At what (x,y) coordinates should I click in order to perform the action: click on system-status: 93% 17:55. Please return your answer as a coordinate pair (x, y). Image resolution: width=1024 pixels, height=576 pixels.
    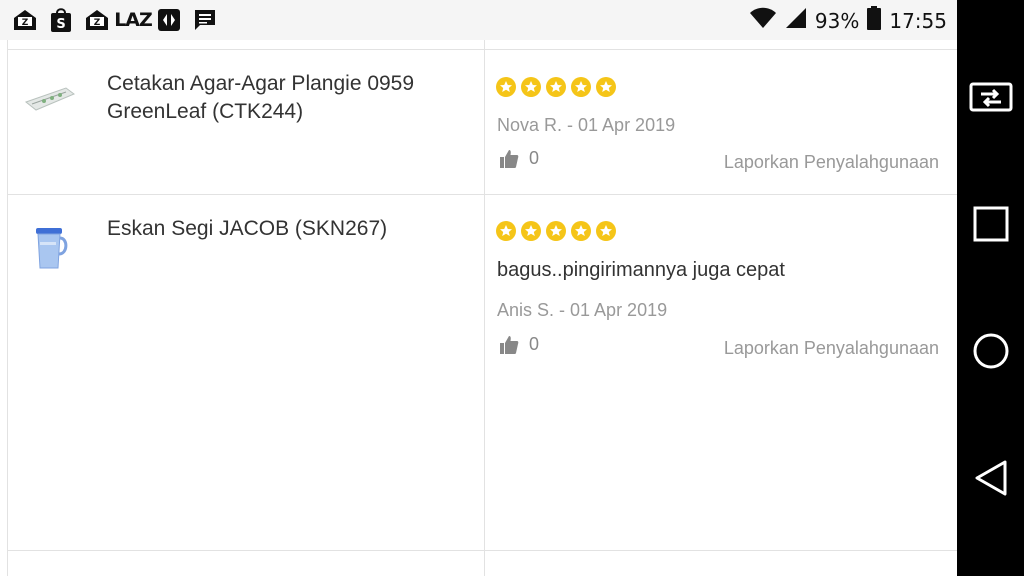
    Looking at the image, I should click on (848, 20).